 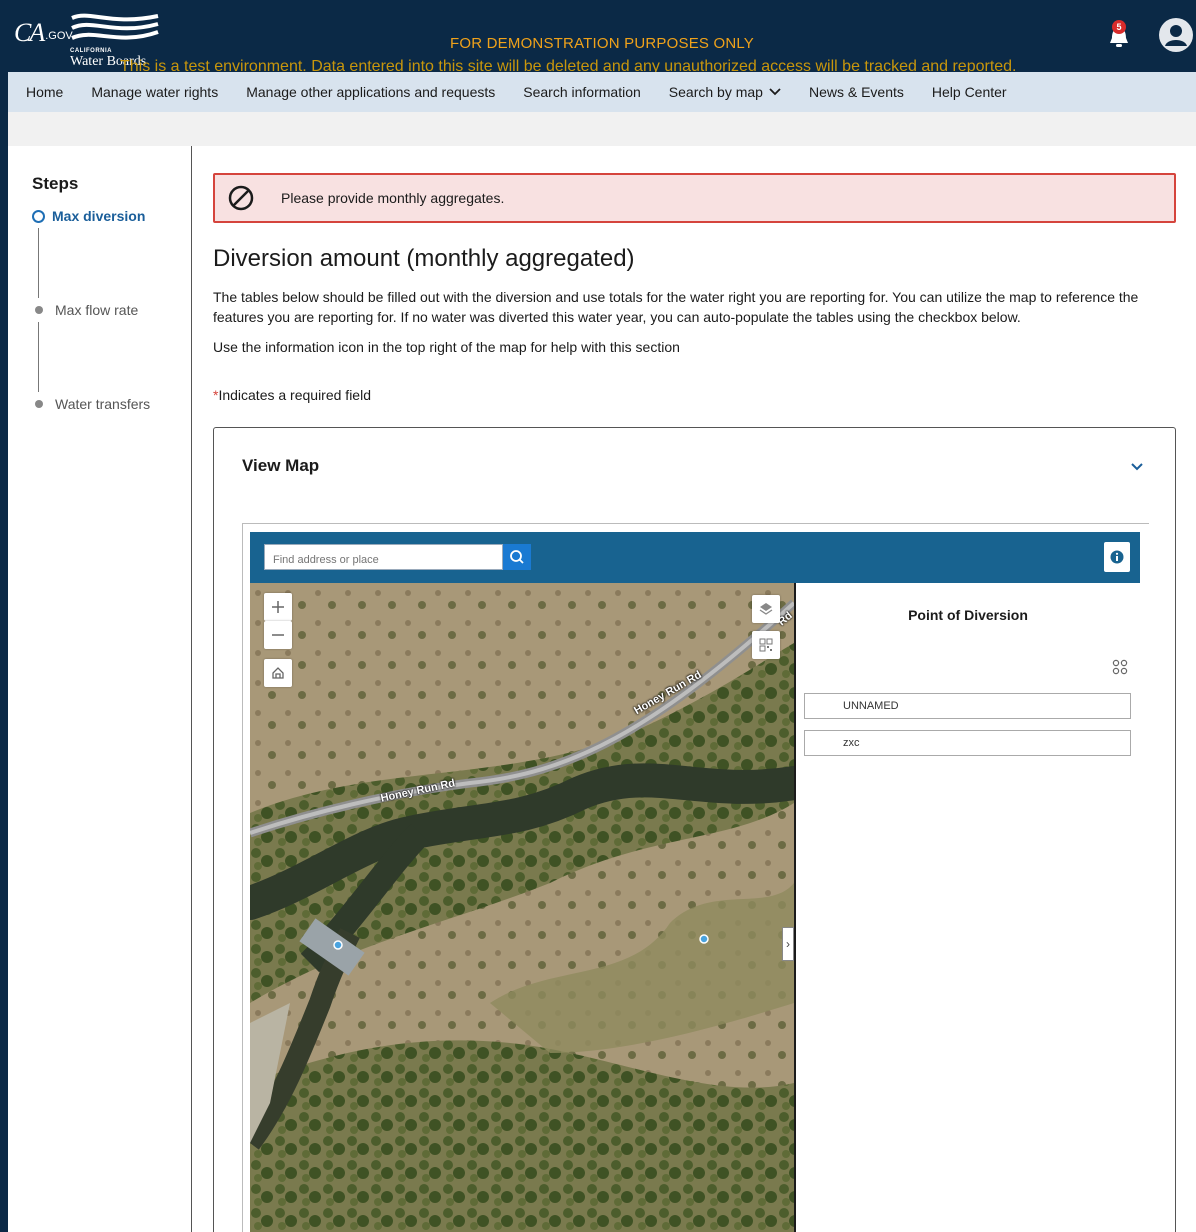 I want to click on step-water-transfers: Water transfers, so click(x=91, y=404).